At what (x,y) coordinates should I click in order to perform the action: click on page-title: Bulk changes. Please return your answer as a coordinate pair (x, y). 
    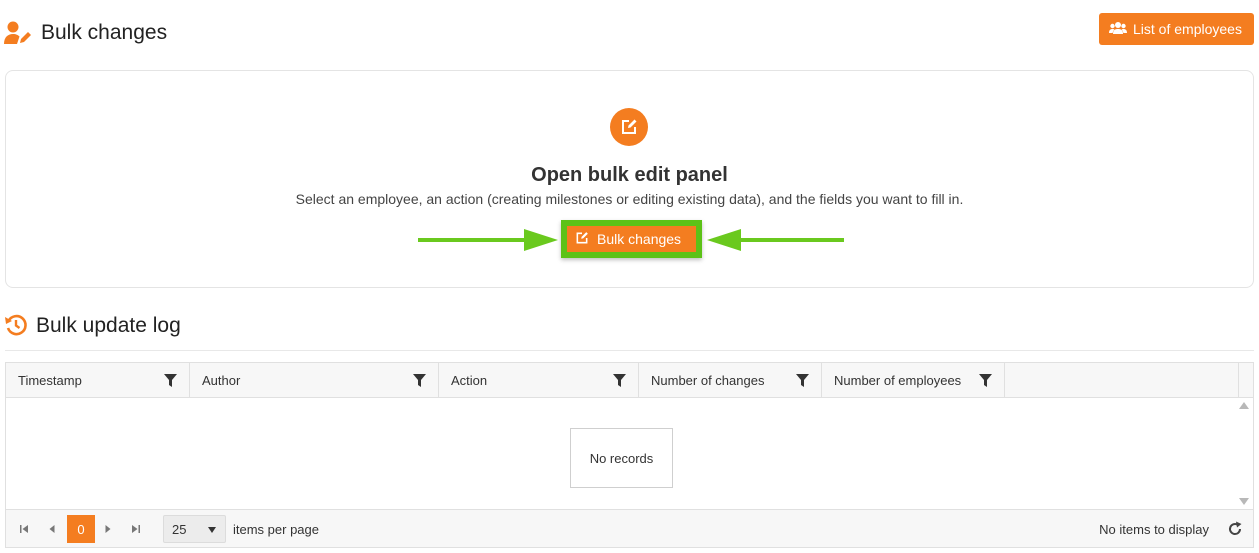
    Looking at the image, I should click on (104, 32).